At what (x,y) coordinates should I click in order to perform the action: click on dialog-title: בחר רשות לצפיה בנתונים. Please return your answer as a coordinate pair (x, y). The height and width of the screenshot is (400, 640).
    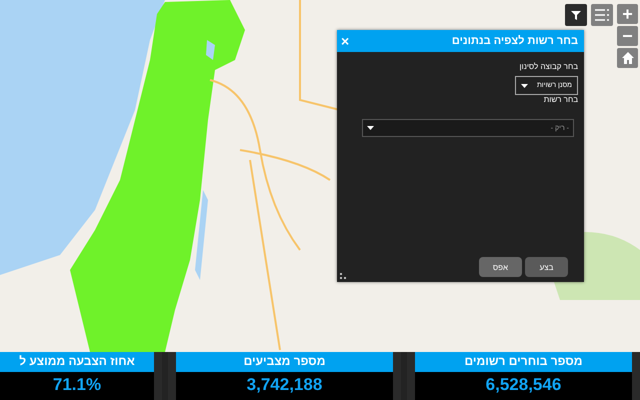
    Looking at the image, I should click on (515, 41).